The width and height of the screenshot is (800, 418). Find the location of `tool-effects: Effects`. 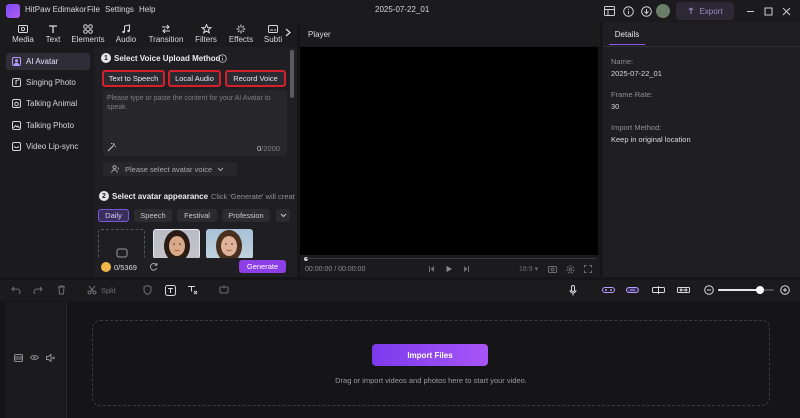

tool-effects: Effects is located at coordinates (241, 34).